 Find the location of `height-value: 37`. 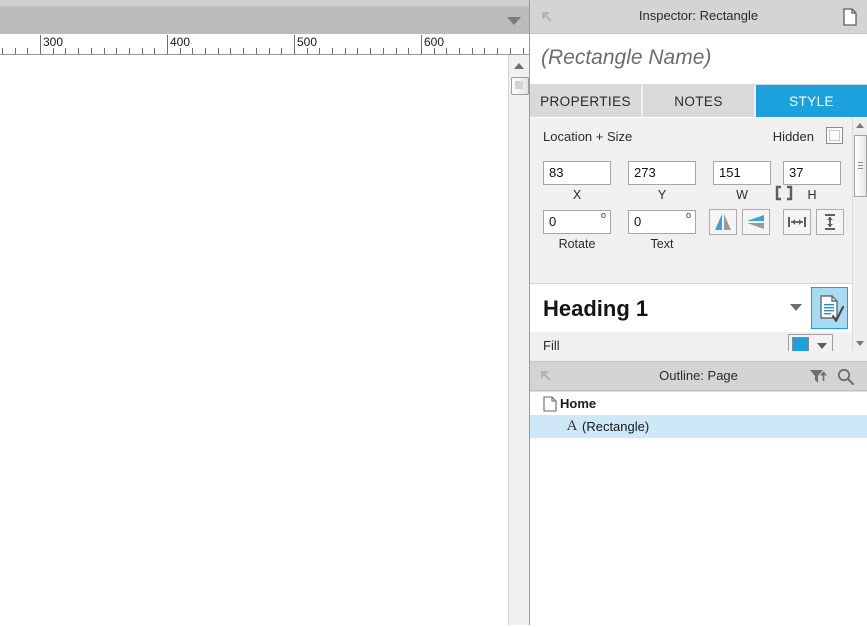

height-value: 37 is located at coordinates (809, 172).